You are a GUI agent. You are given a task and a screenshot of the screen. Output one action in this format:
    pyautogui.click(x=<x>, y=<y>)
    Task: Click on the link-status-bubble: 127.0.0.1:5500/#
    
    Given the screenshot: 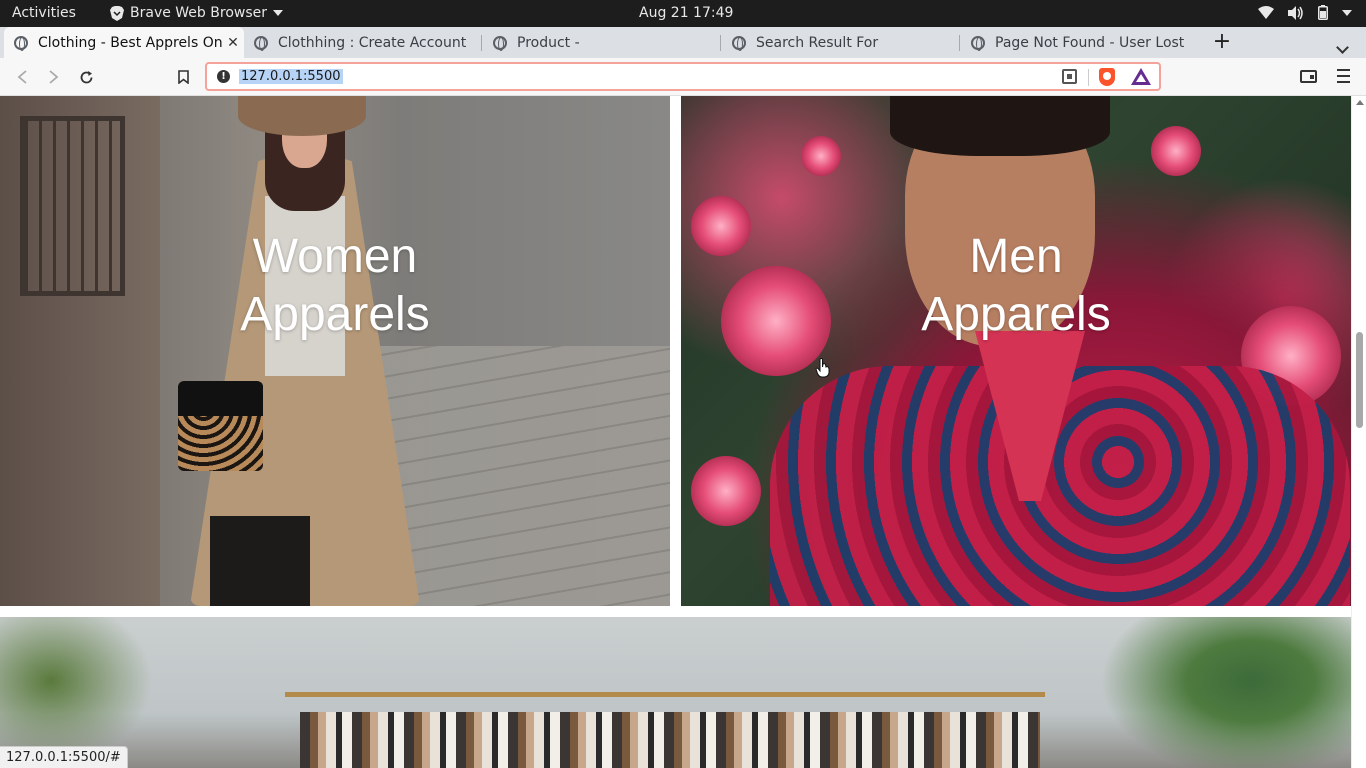 What is the action you would take?
    pyautogui.click(x=64, y=757)
    